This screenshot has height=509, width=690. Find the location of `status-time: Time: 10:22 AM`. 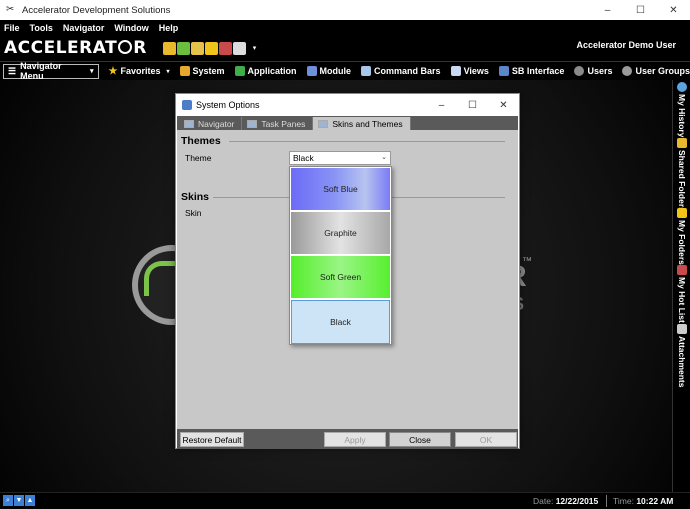

status-time: Time: 10:22 AM is located at coordinates (643, 501).